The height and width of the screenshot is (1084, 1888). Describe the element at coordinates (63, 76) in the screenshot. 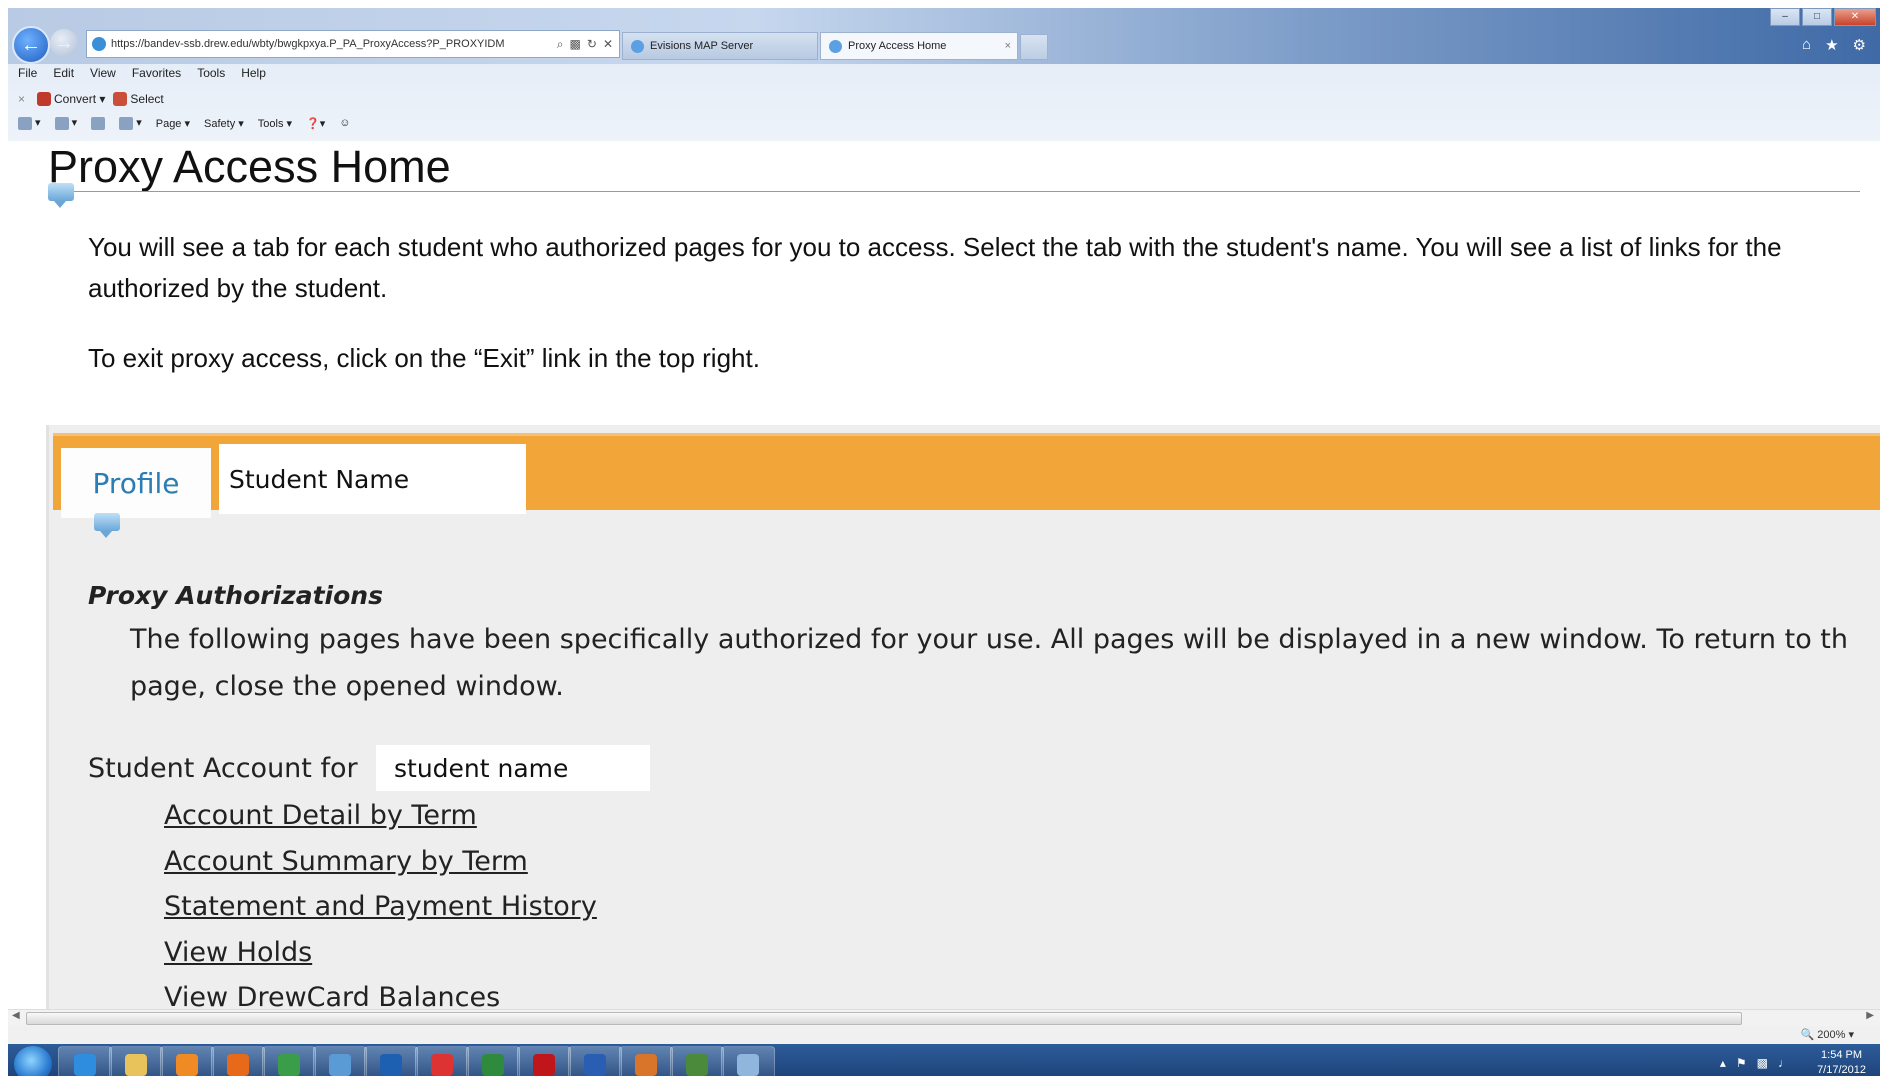

I see `menu-edit: Edit` at that location.